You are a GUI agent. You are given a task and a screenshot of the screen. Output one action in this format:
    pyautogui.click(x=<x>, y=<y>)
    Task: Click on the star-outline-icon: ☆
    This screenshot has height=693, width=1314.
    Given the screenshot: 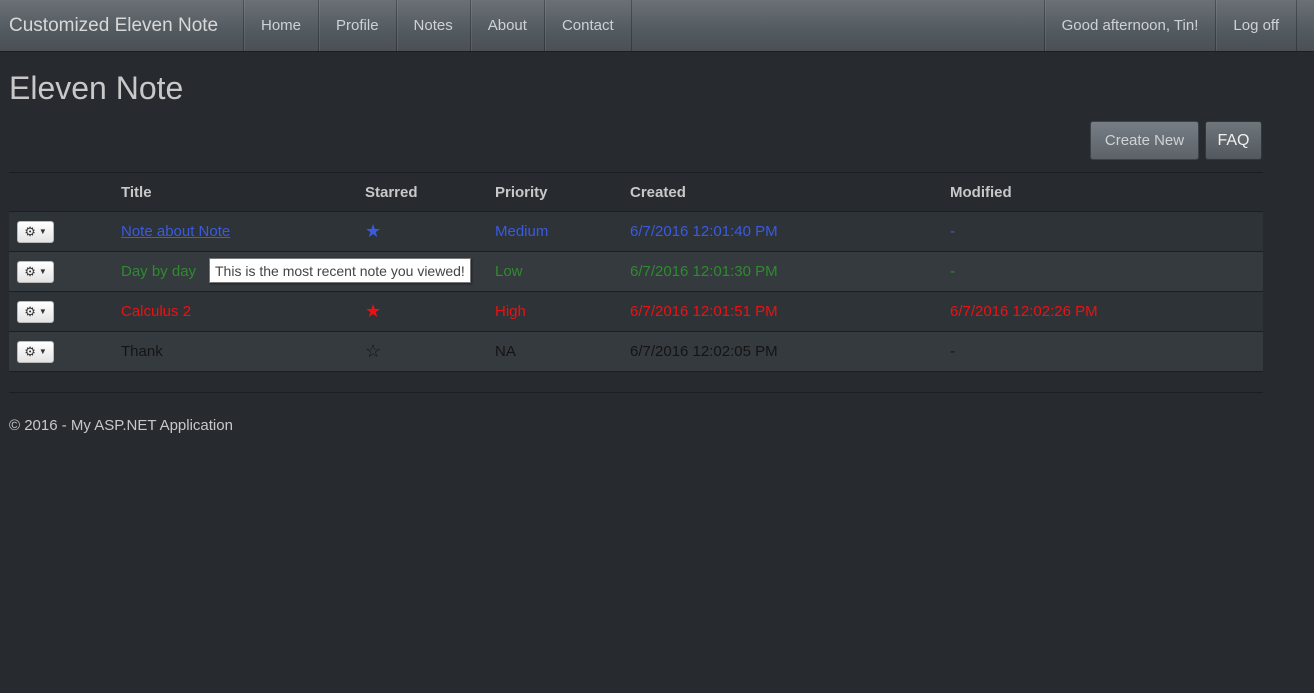 What is the action you would take?
    pyautogui.click(x=430, y=351)
    